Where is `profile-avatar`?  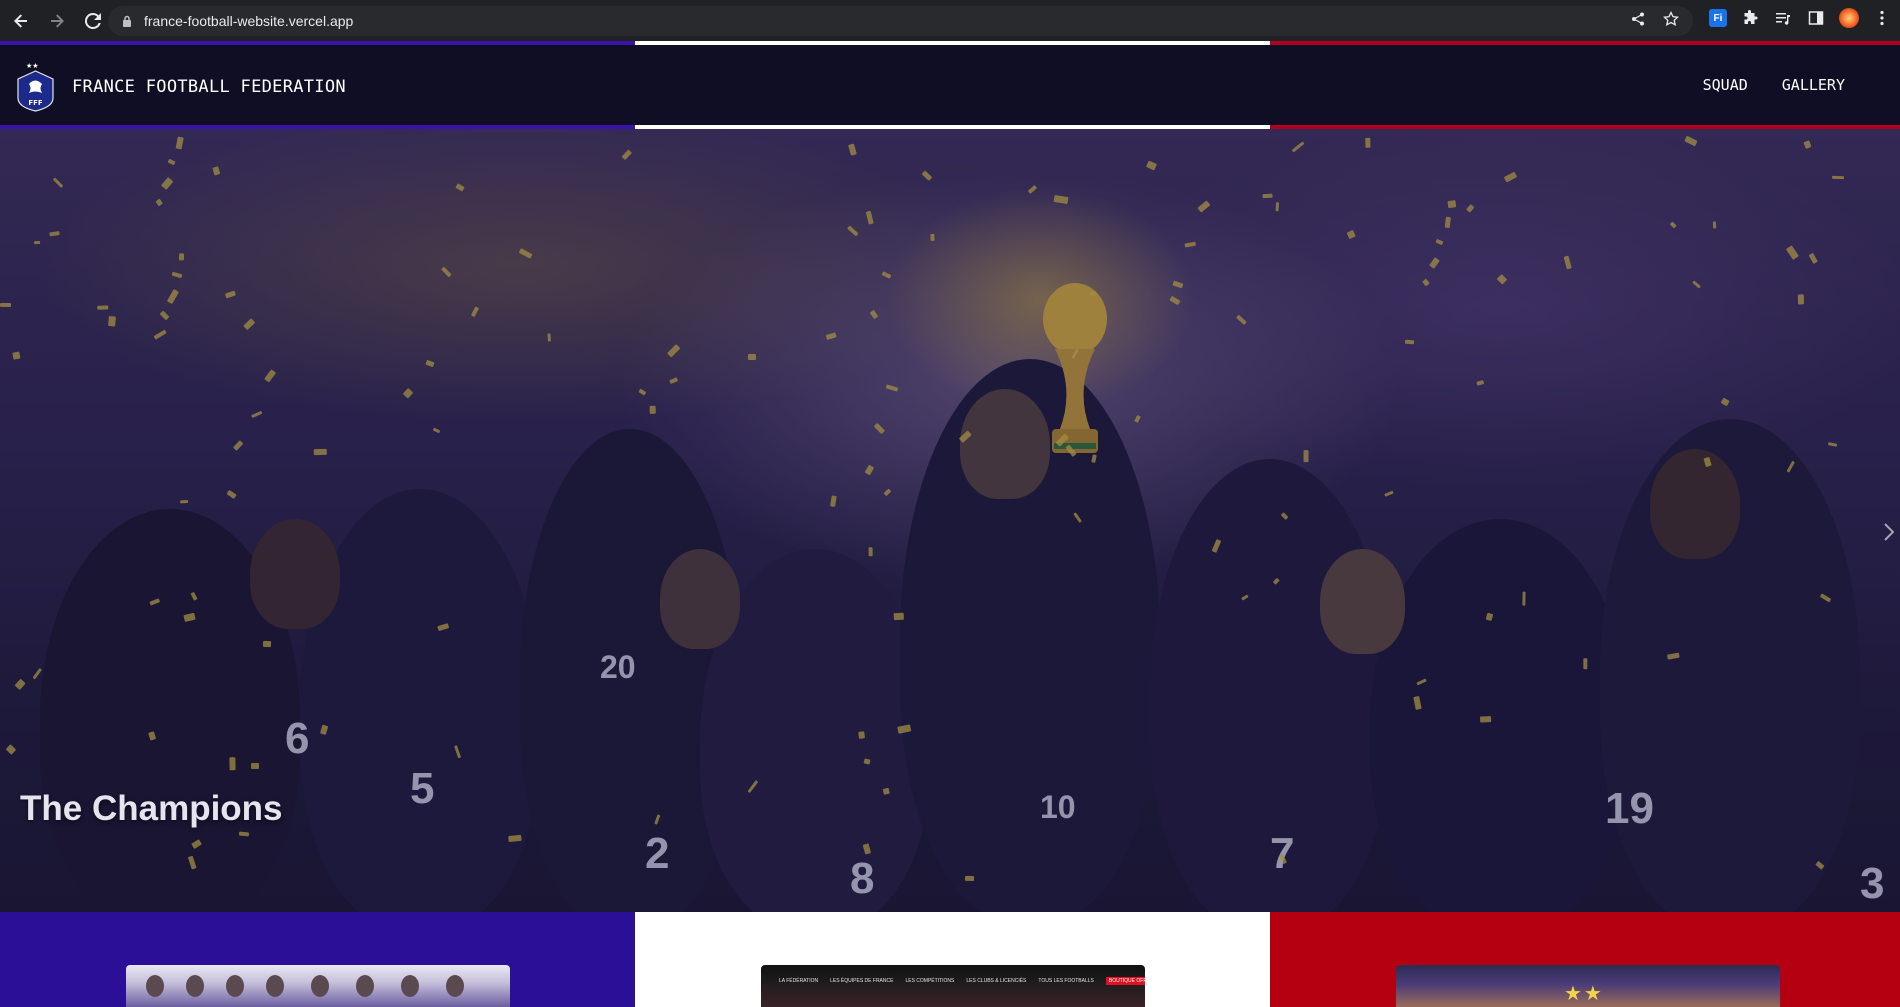 profile-avatar is located at coordinates (1849, 18).